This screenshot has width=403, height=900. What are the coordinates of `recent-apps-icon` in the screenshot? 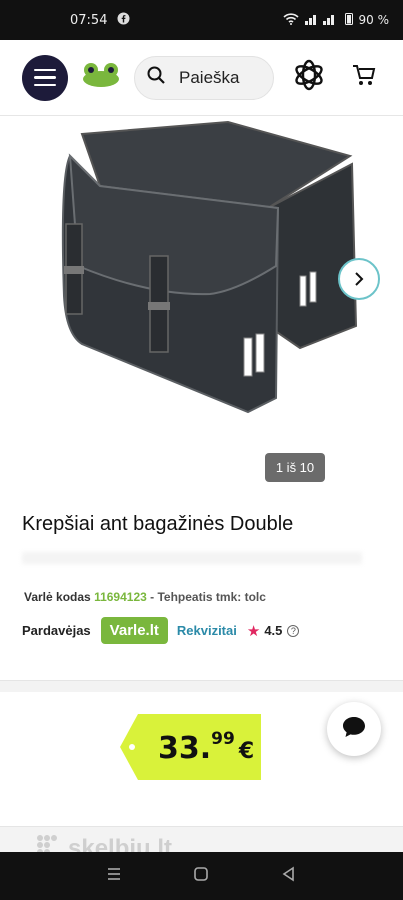 It's located at (114, 876).